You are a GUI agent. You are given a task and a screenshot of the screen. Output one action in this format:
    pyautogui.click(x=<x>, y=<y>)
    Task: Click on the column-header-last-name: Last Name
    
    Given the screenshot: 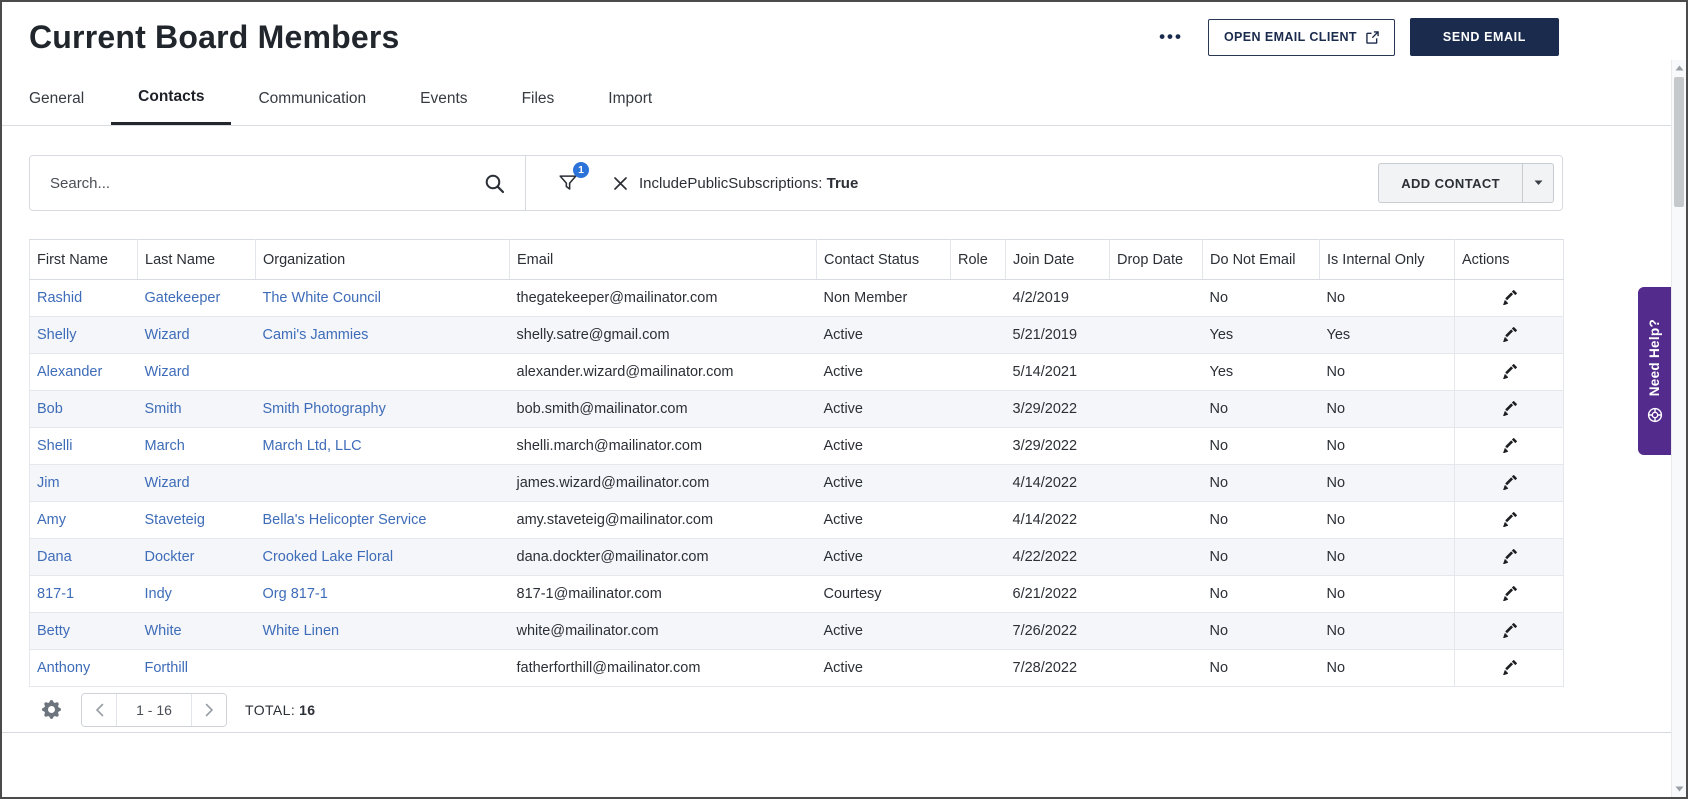 What is the action you would take?
    pyautogui.click(x=196, y=259)
    